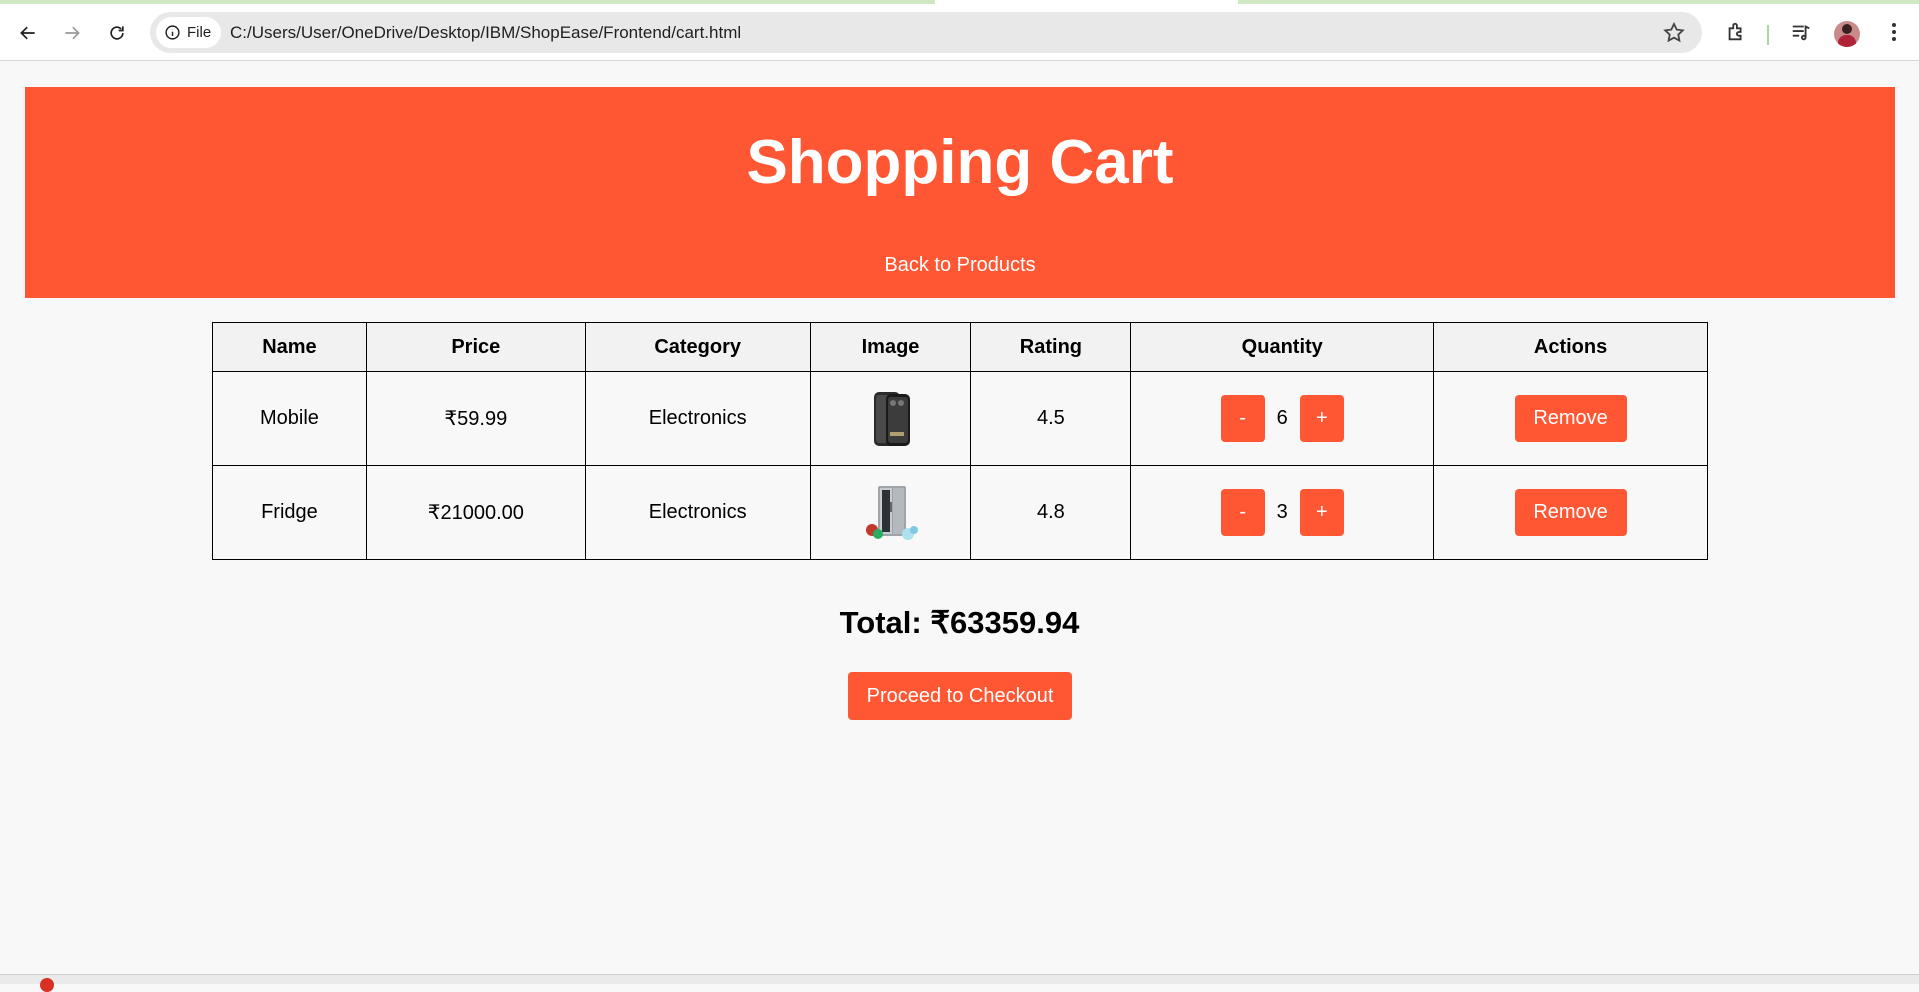 The width and height of the screenshot is (1919, 992). I want to click on taskbar-edge, so click(959, 983).